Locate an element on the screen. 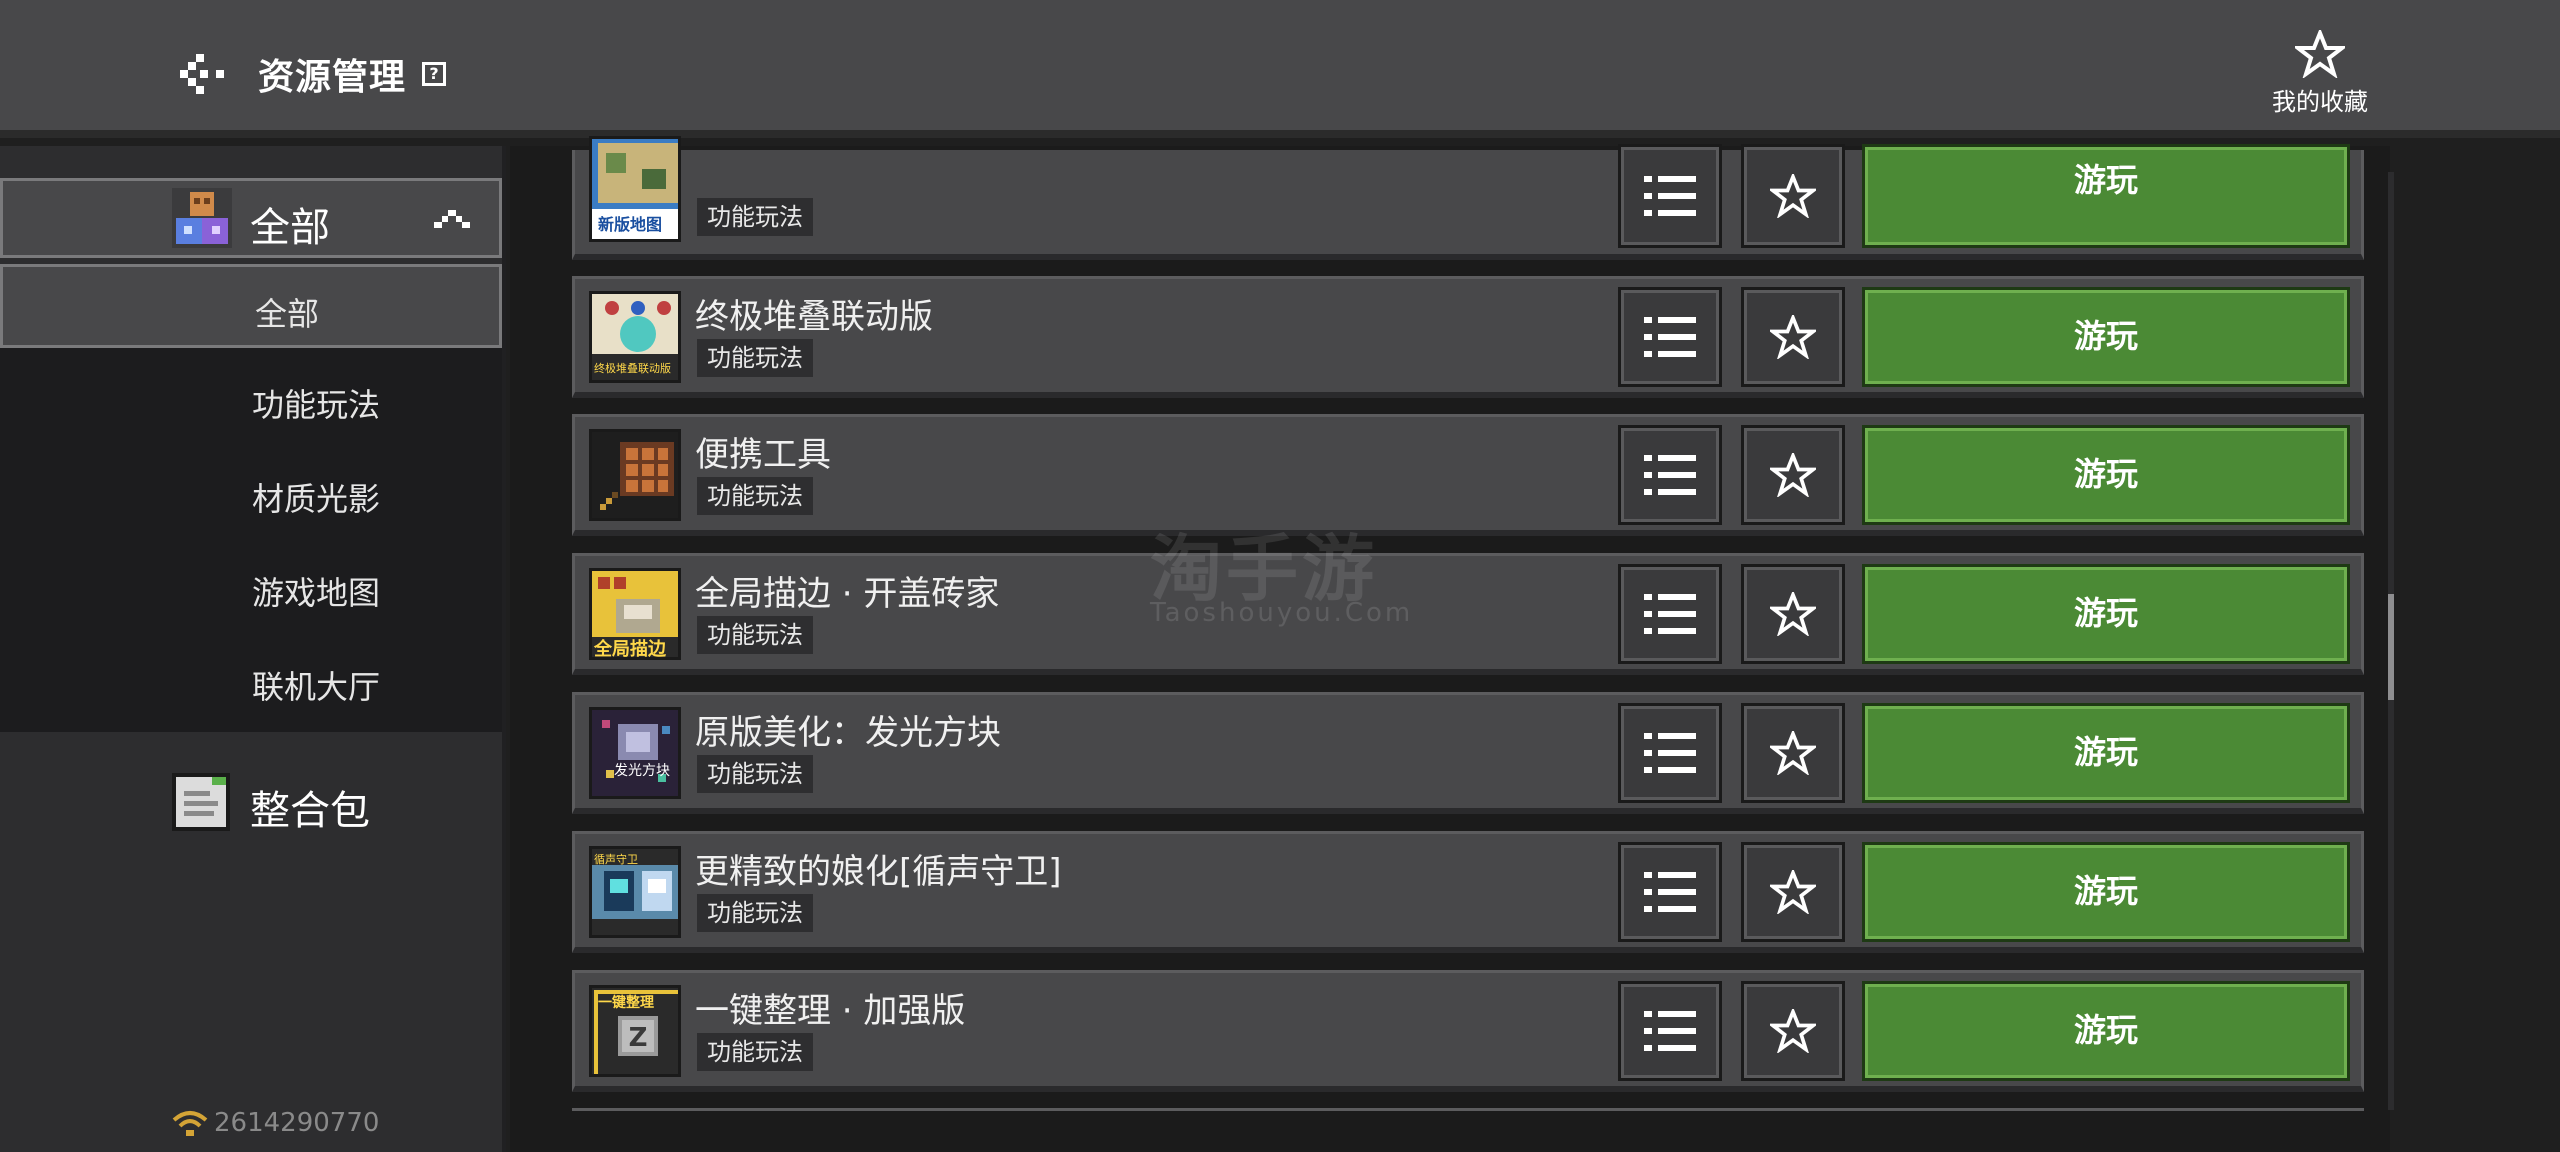 The image size is (2560, 1152). sidebar-item-label: 功能玩法 is located at coordinates (316, 405).